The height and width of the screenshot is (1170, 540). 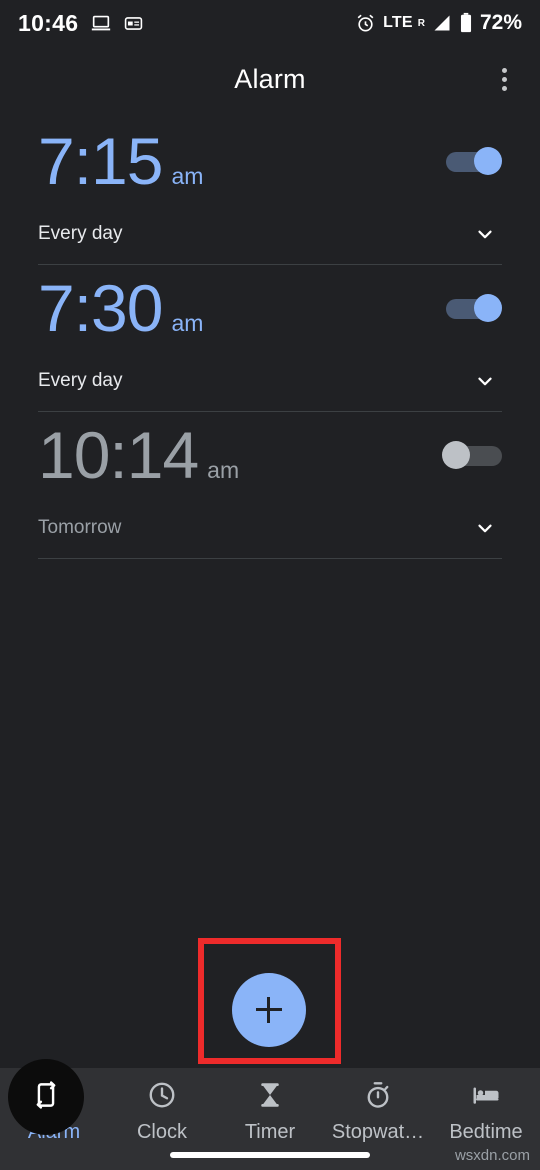 I want to click on alarm-time-digits: 10:14, so click(x=118, y=455).